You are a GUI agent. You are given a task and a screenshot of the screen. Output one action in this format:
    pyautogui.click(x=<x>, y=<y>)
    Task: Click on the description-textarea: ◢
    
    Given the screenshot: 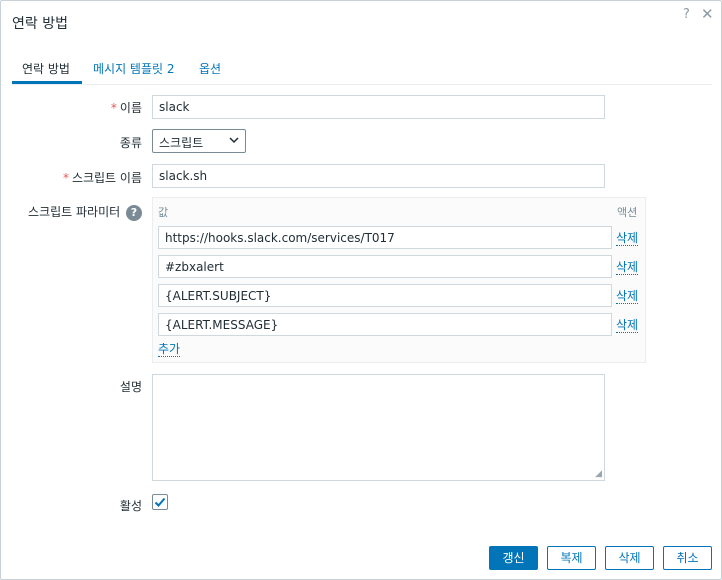 What is the action you would take?
    pyautogui.click(x=378, y=427)
    